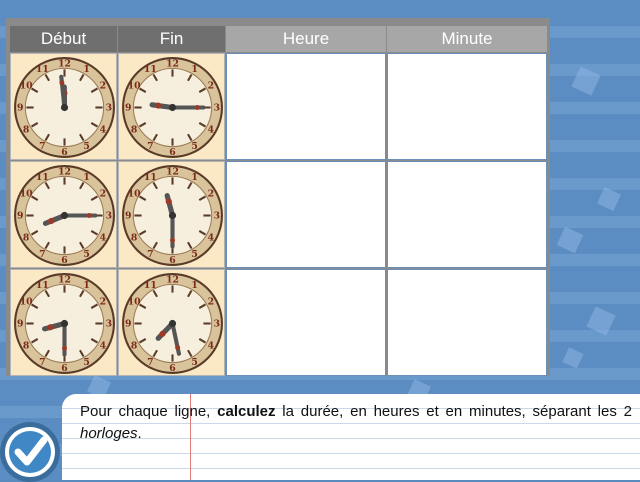 The image size is (640, 482). I want to click on header-hours: Heure, so click(306, 39).